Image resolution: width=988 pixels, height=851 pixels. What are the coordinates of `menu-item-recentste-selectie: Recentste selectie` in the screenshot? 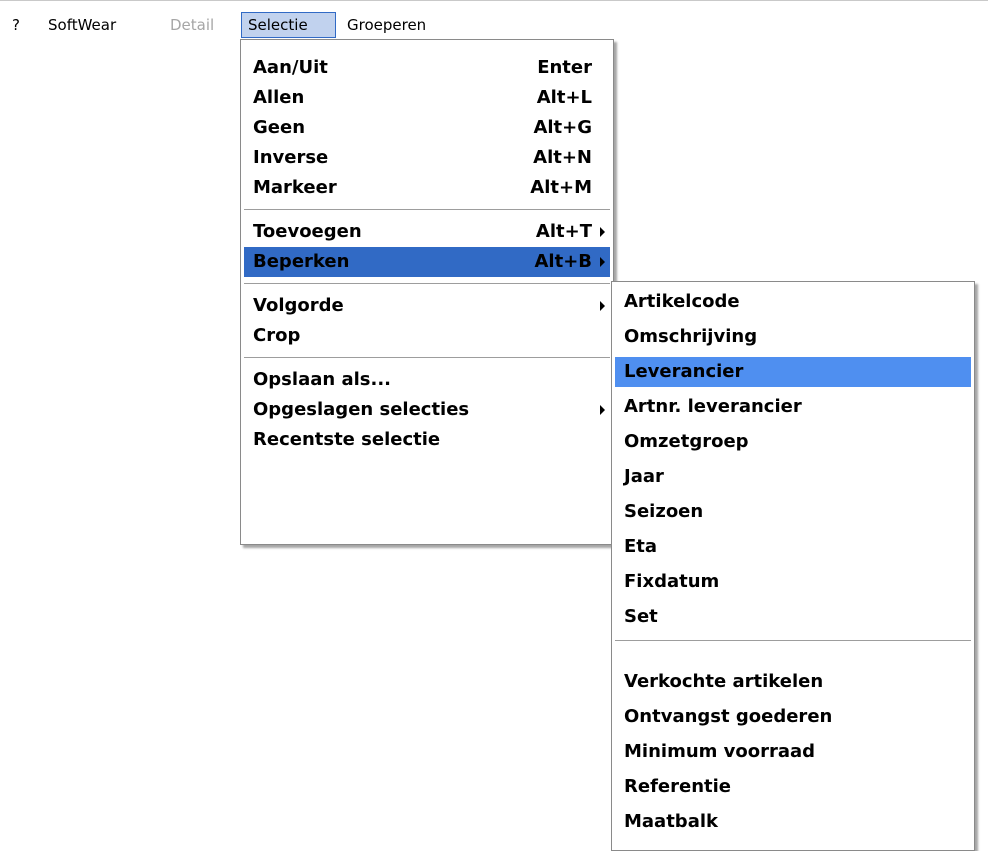 It's located at (427, 440).